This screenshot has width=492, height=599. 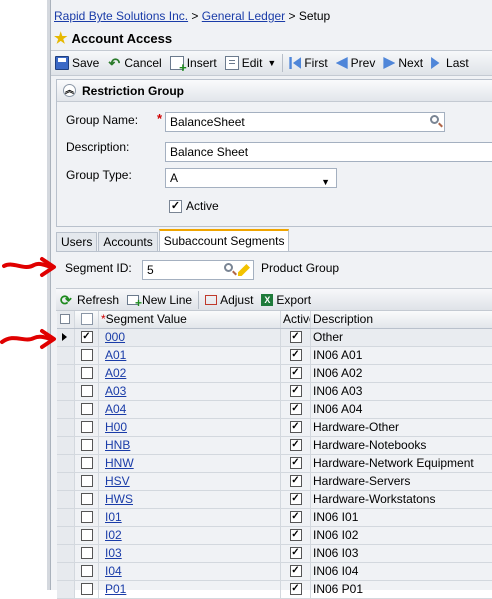 What do you see at coordinates (190, 481) in the screenshot?
I see `segment-value-cell: HSV` at bounding box center [190, 481].